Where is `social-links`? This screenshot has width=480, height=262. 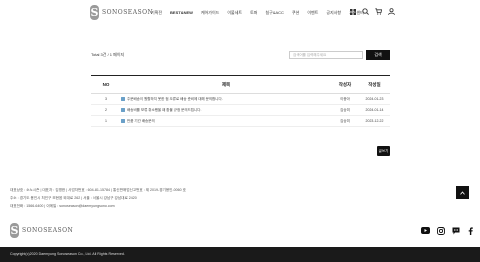
social-links is located at coordinates (448, 230).